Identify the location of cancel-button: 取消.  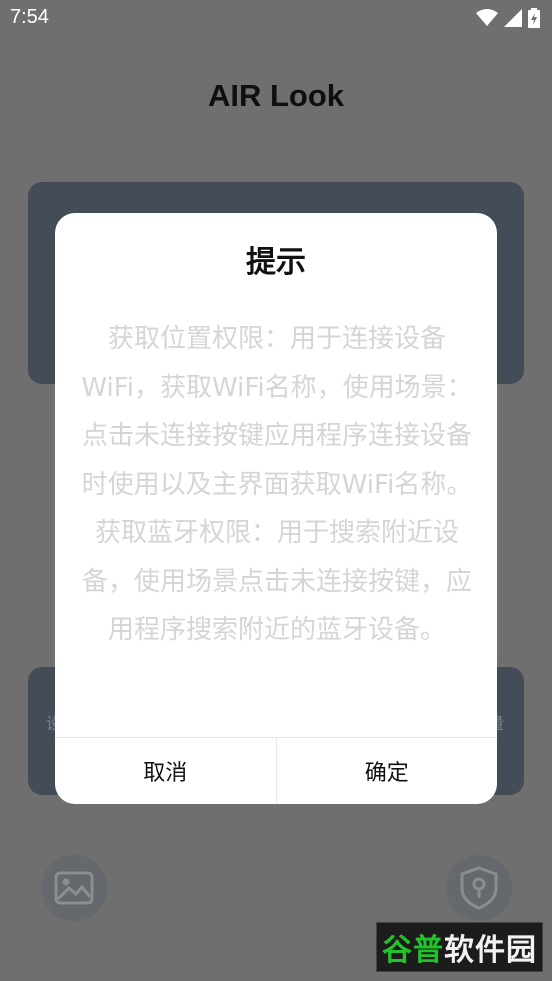
(165, 771).